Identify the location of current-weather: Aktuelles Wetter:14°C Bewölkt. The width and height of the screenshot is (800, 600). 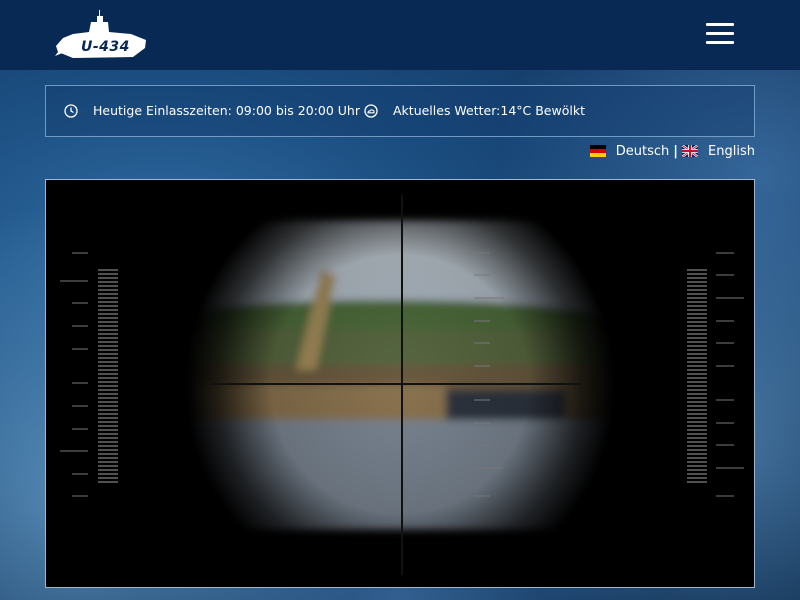
(474, 110).